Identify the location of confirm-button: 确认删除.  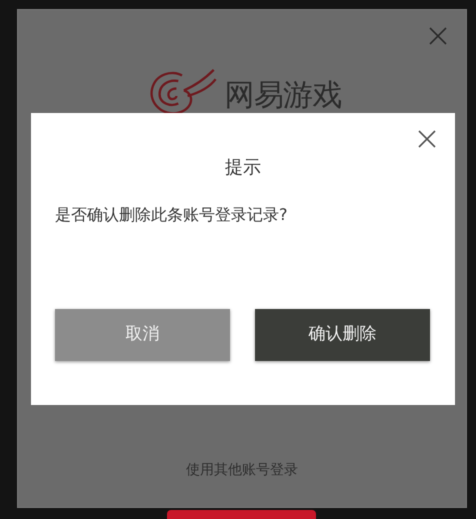
(342, 335).